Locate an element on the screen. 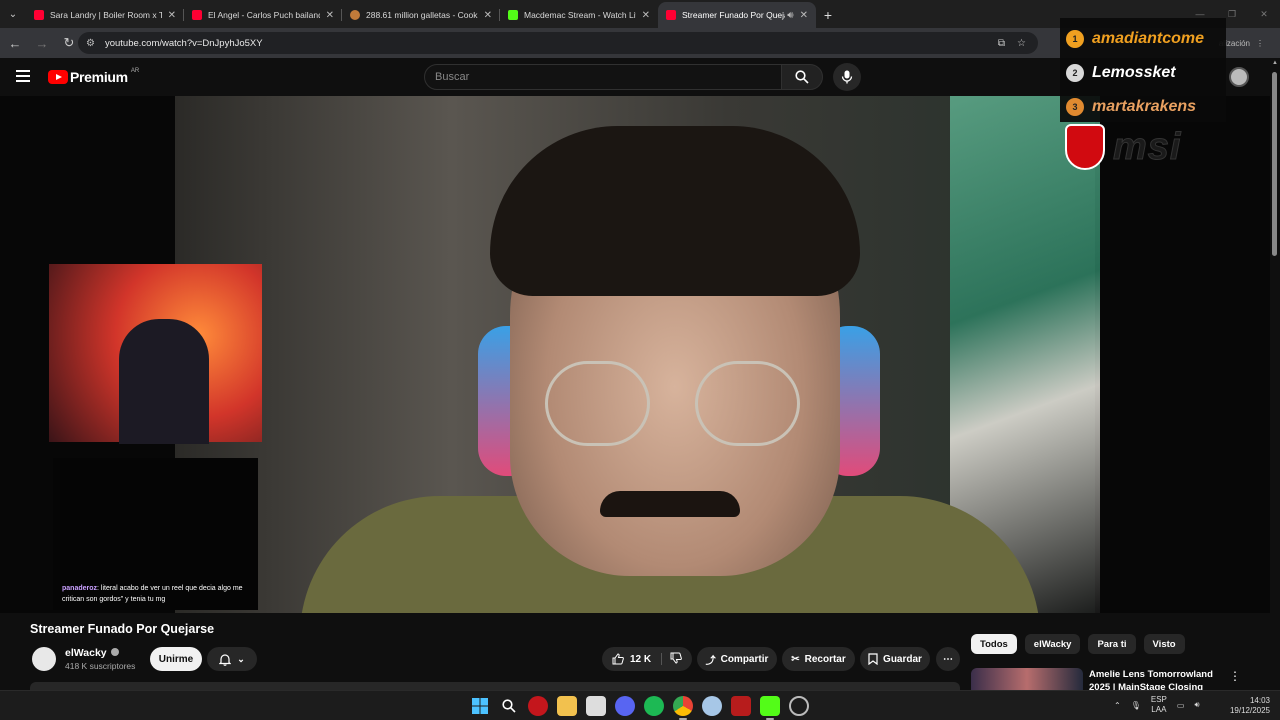  streamer-hair is located at coordinates (675, 211).